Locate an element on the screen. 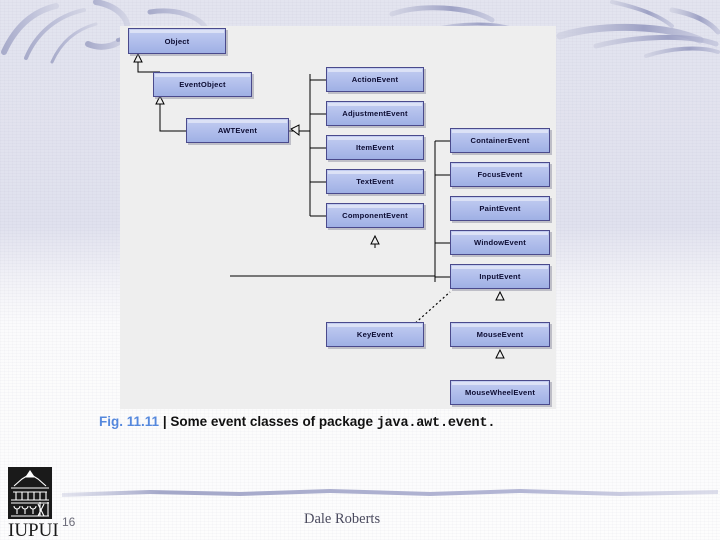 Image resolution: width=720 pixels, height=540 pixels. class-box-label: MouseWheelEvent is located at coordinates (500, 392).